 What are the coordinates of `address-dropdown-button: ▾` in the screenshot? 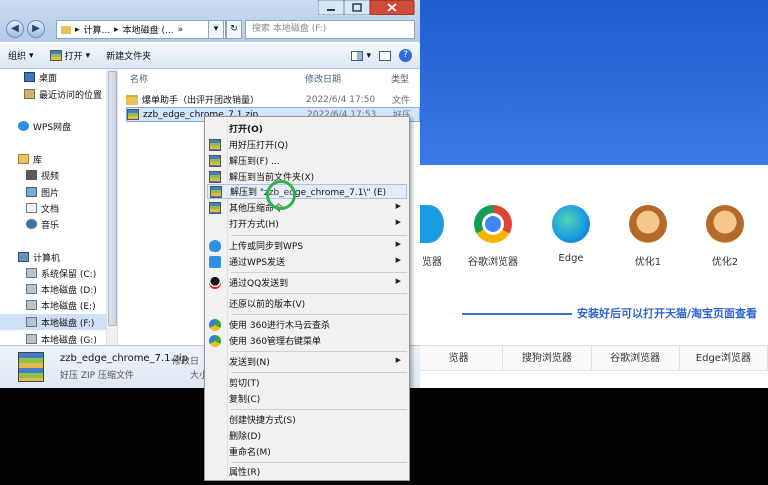 It's located at (216, 29).